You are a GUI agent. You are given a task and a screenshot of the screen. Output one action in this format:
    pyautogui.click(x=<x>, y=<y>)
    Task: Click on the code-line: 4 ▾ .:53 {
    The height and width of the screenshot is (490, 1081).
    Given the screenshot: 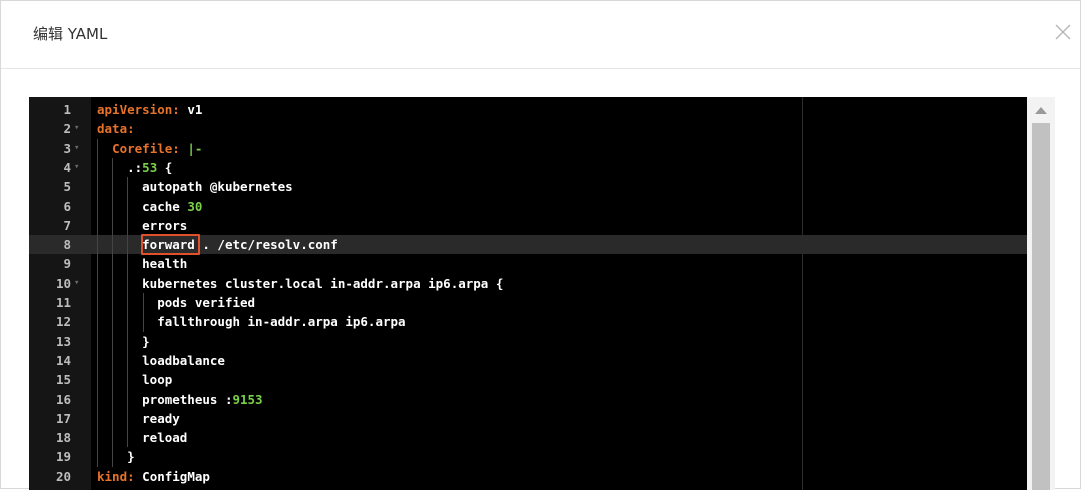 What is the action you would take?
    pyautogui.click(x=542, y=167)
    